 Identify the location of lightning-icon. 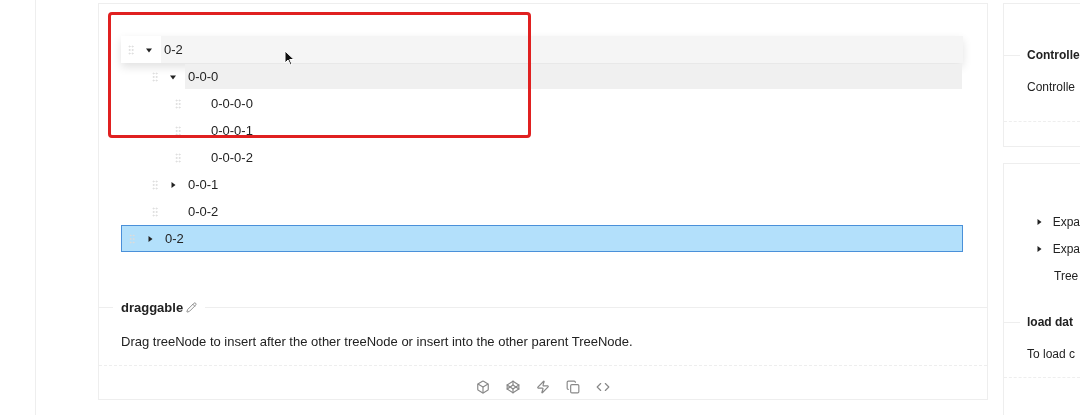
(543, 387).